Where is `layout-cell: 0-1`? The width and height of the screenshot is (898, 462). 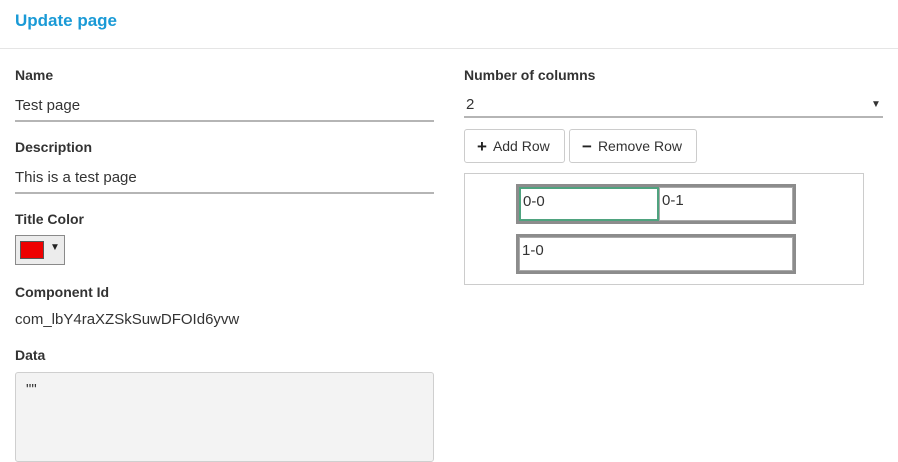
layout-cell: 0-1 is located at coordinates (726, 204).